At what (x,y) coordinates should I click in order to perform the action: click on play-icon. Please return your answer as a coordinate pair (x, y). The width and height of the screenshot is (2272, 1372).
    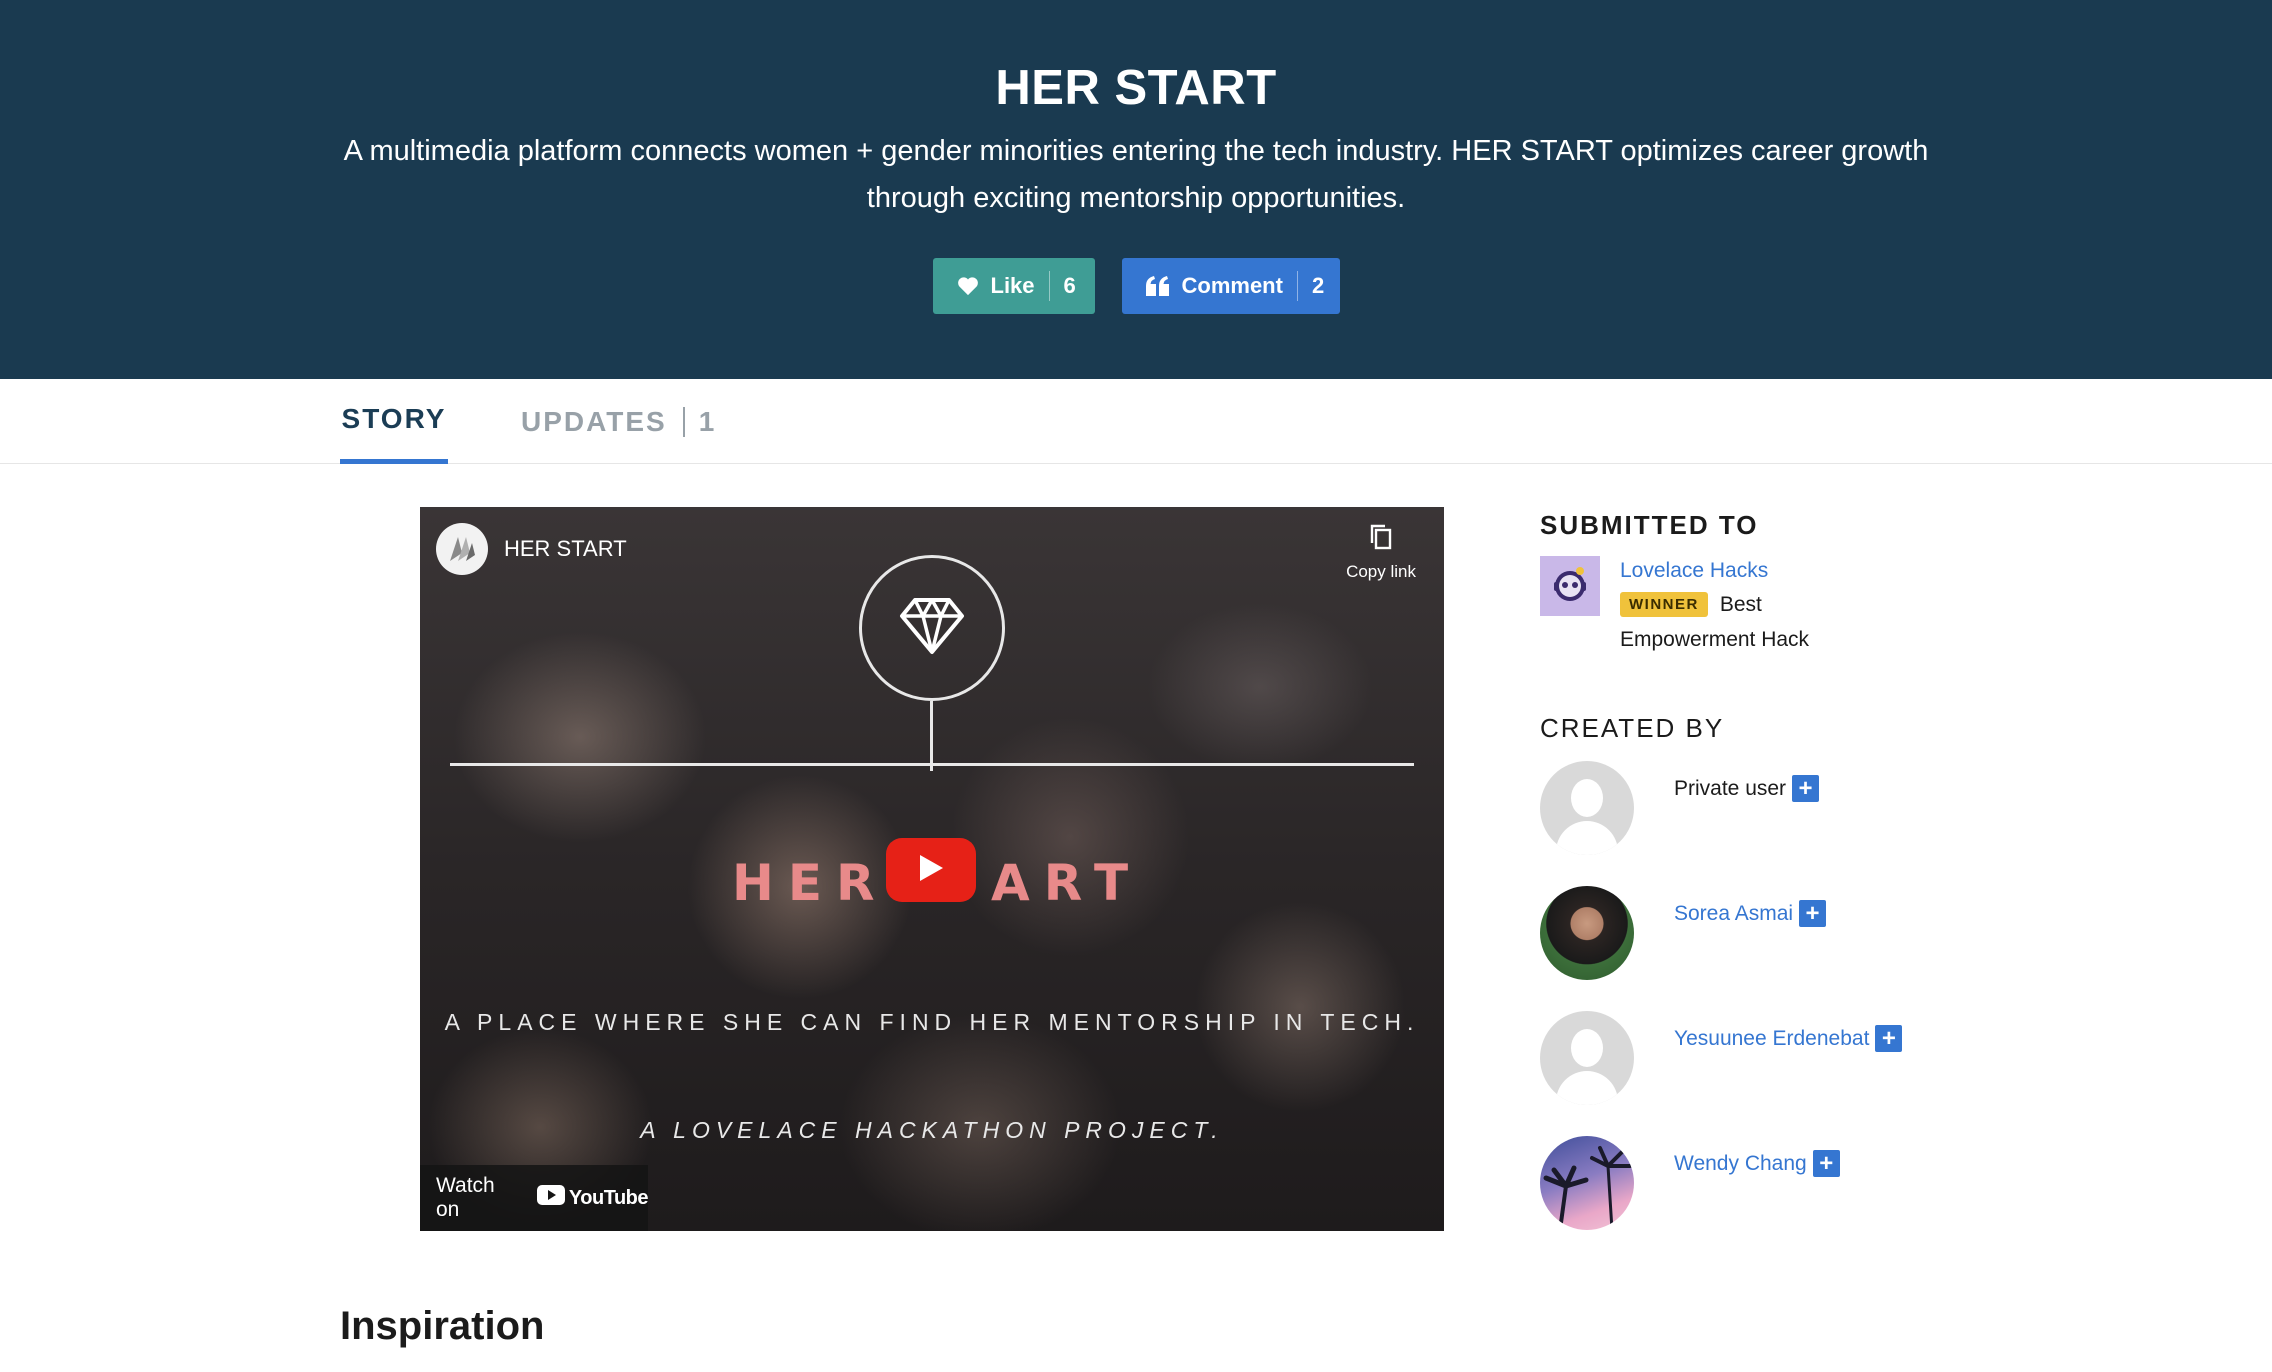
    Looking at the image, I should click on (931, 870).